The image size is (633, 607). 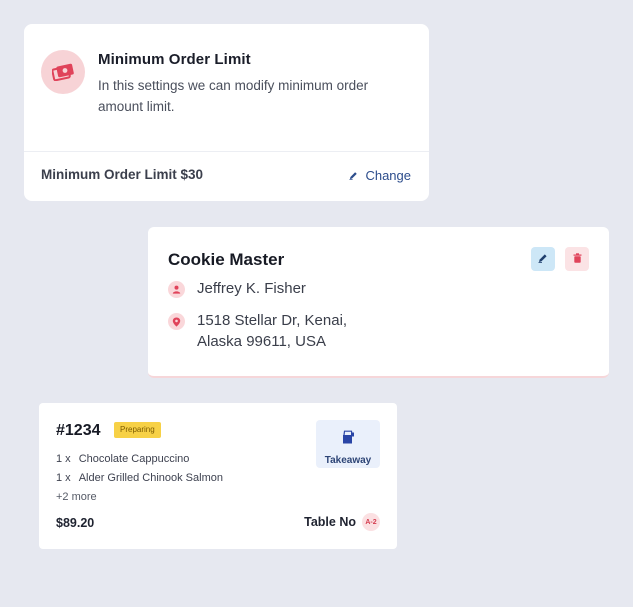 I want to click on item-name: Alder Grilled Chinook Salmon, so click(x=150, y=478).